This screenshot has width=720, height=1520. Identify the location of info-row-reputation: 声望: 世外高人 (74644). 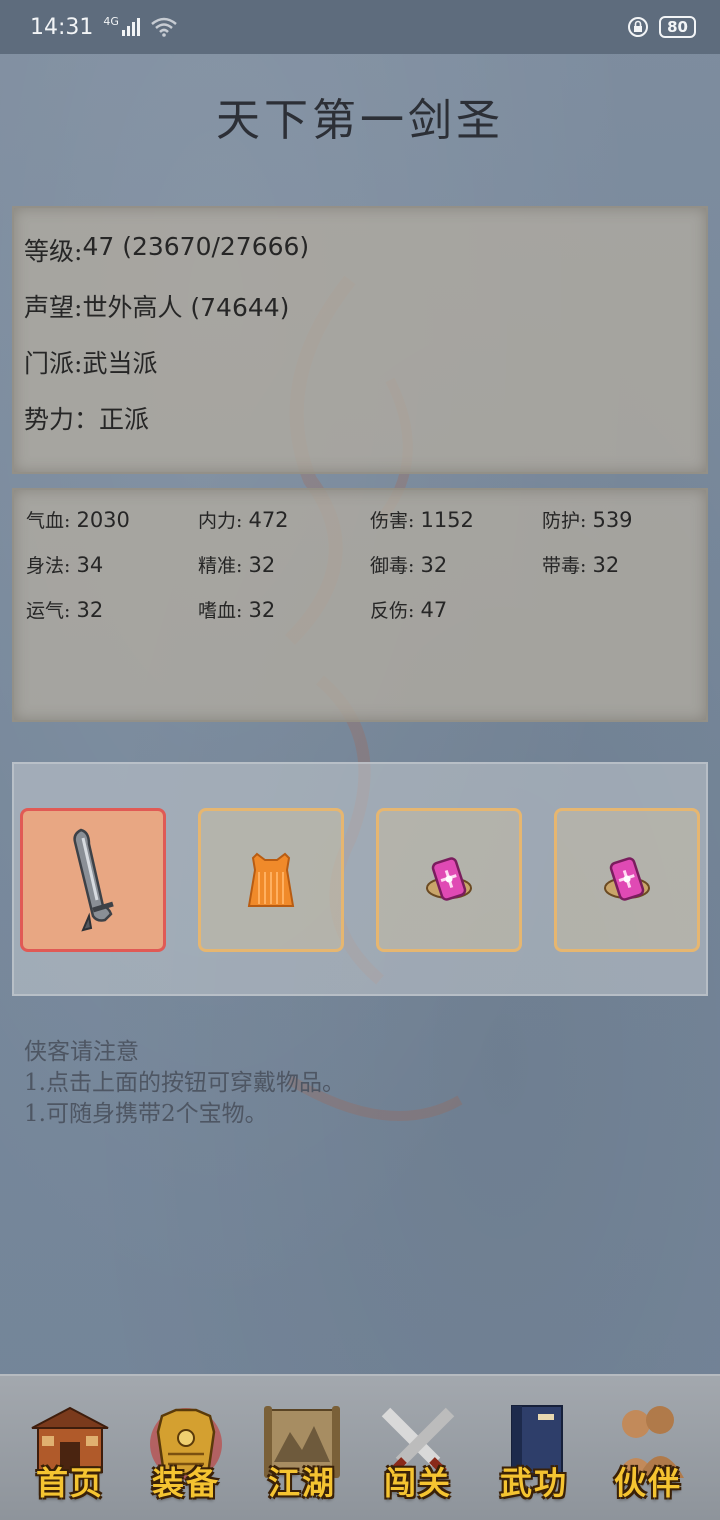
(360, 316).